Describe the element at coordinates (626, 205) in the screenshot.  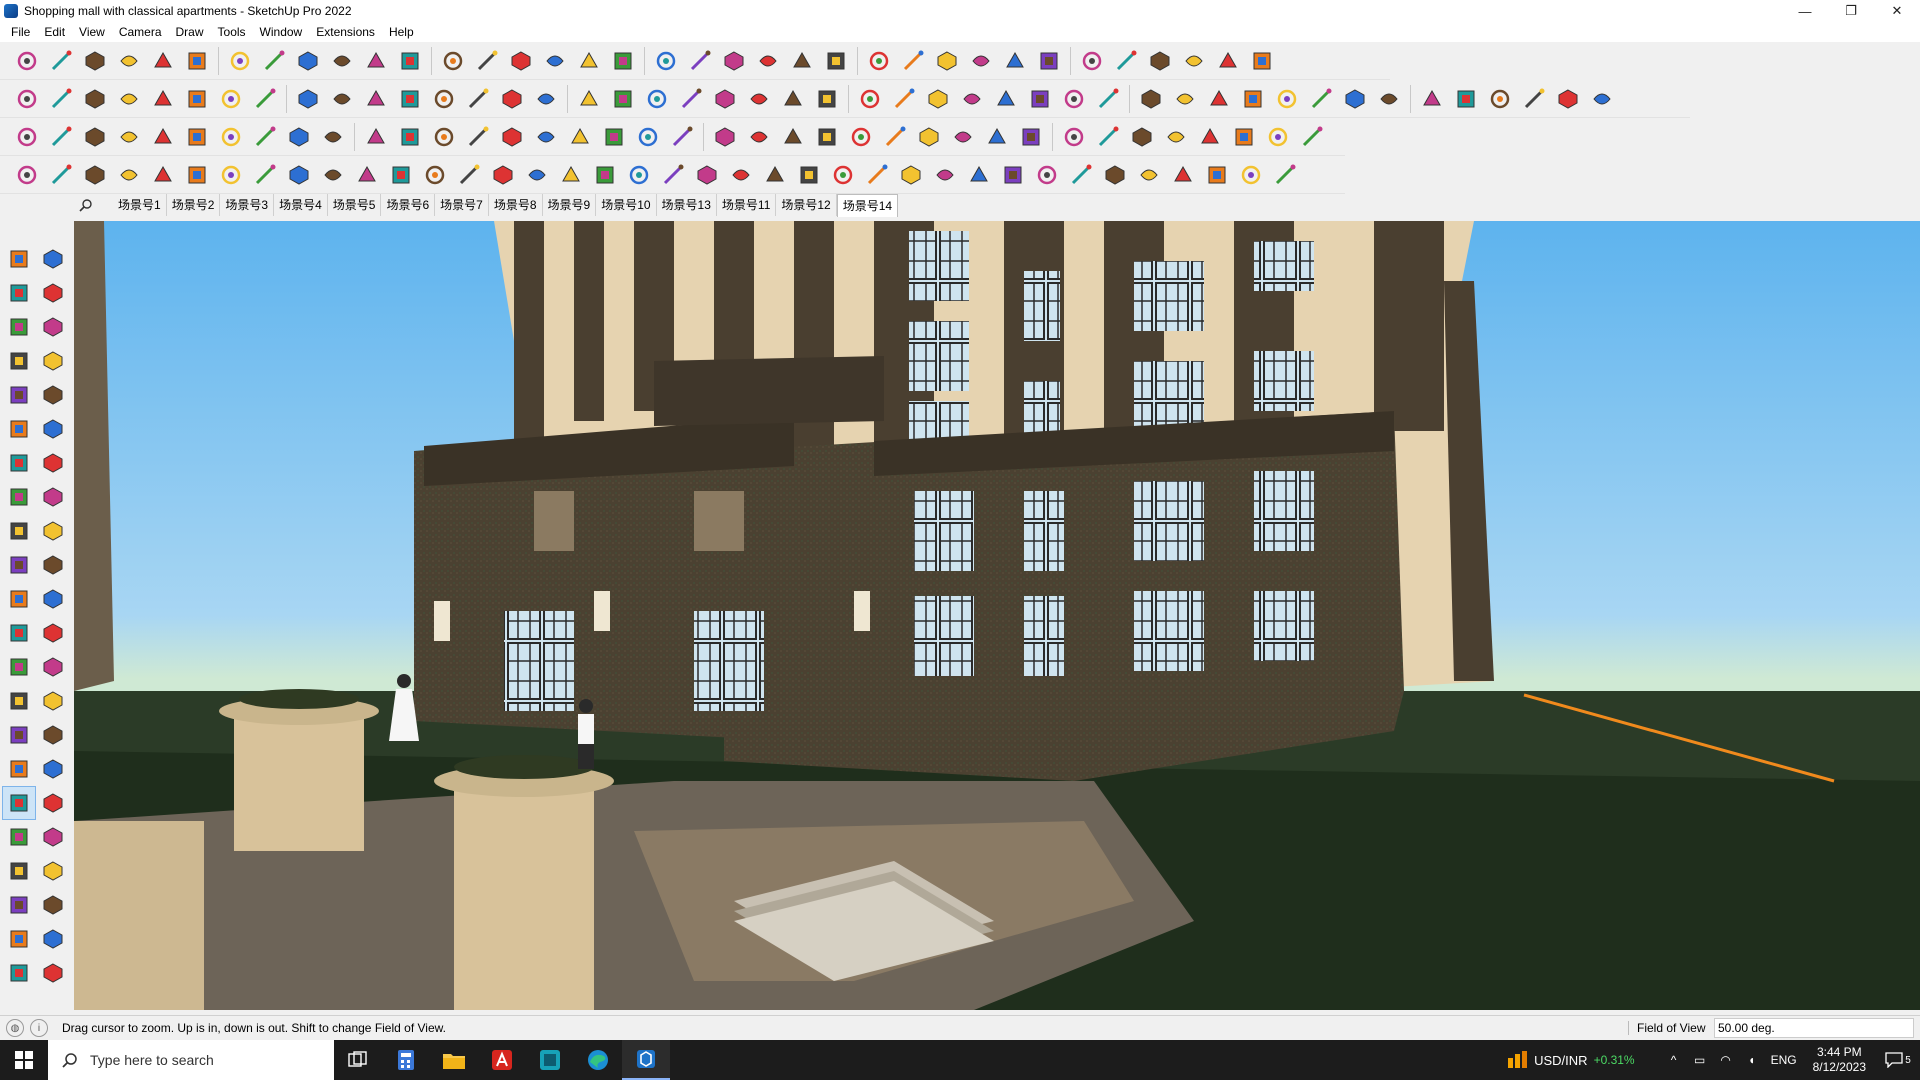
I see `scene-tab: 场景号10` at that location.